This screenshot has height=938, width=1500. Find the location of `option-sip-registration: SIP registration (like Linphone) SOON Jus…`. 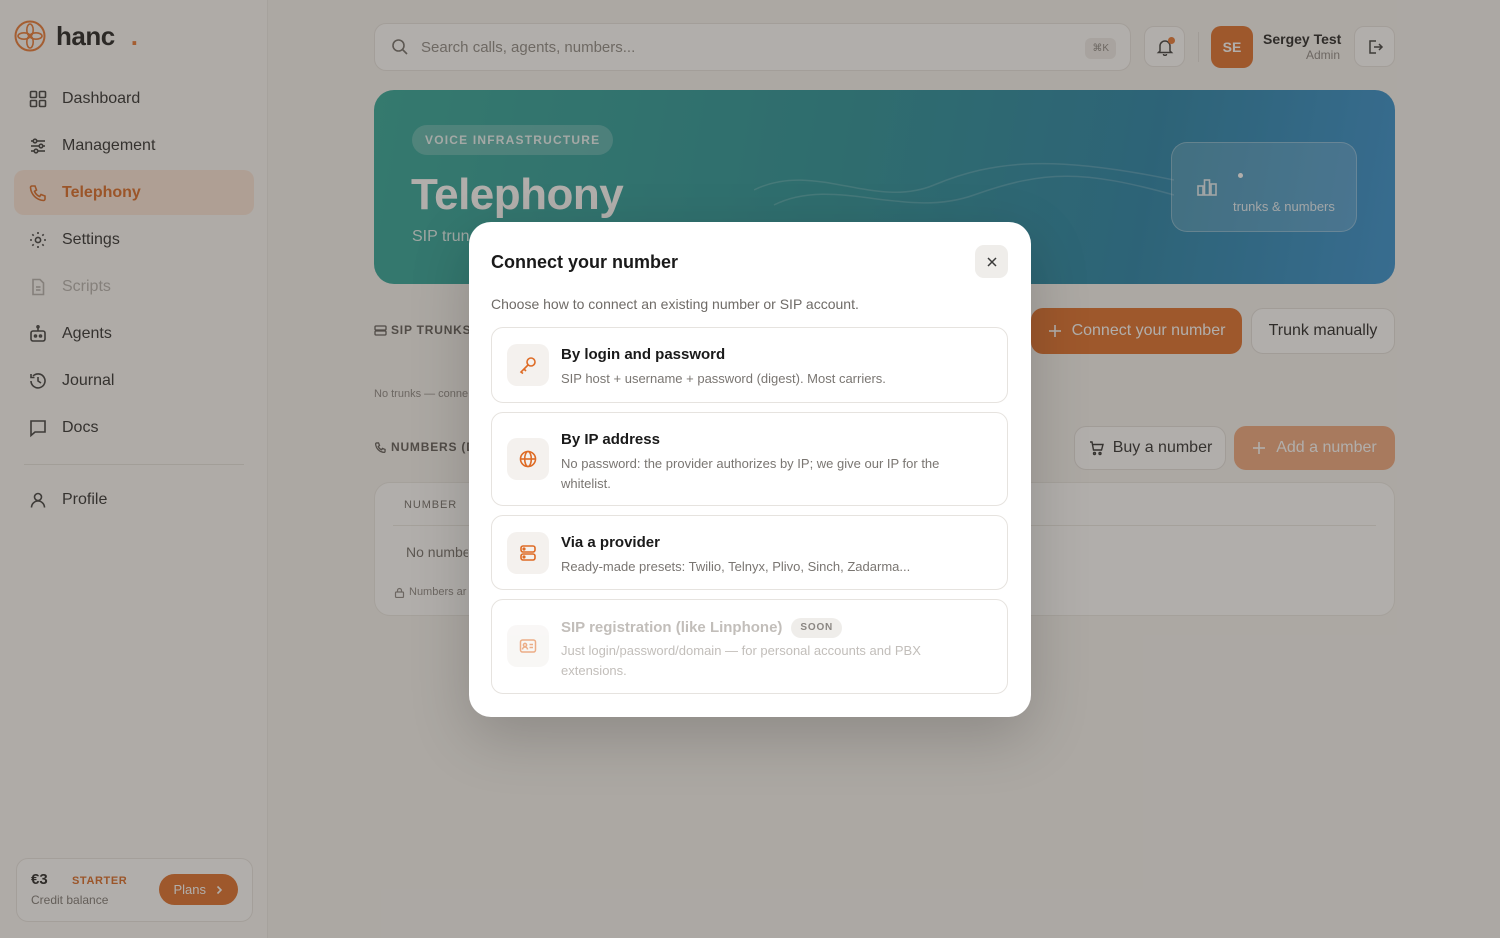

option-sip-registration: SIP registration (like Linphone) SOON Jus… is located at coordinates (749, 646).